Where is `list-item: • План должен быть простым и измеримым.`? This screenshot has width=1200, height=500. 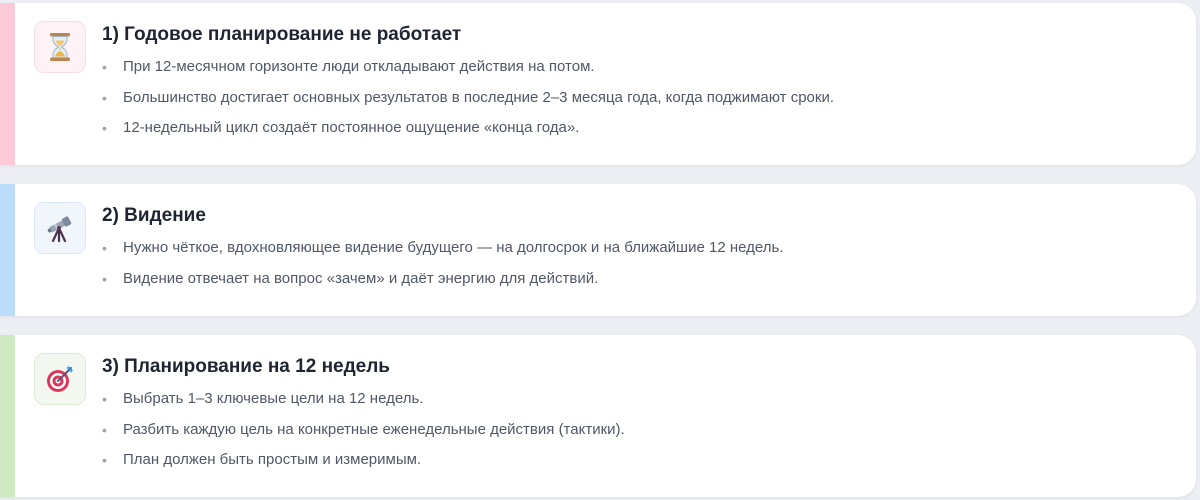 list-item: • План должен быть простым и измеримым. is located at coordinates (637, 460).